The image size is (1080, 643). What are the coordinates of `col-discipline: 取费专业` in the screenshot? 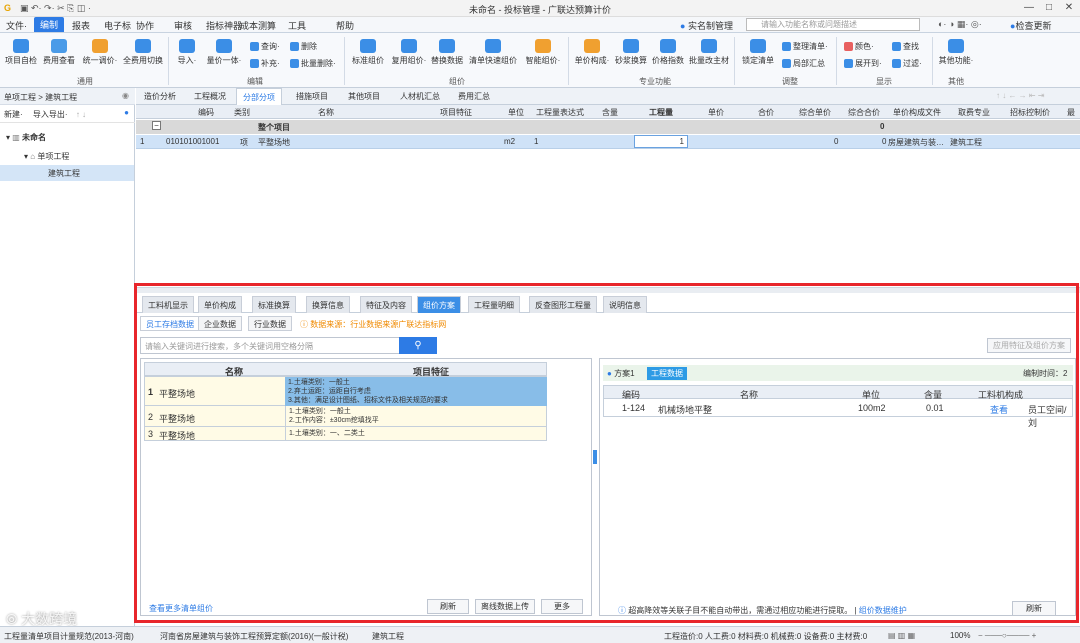 It's located at (974, 112).